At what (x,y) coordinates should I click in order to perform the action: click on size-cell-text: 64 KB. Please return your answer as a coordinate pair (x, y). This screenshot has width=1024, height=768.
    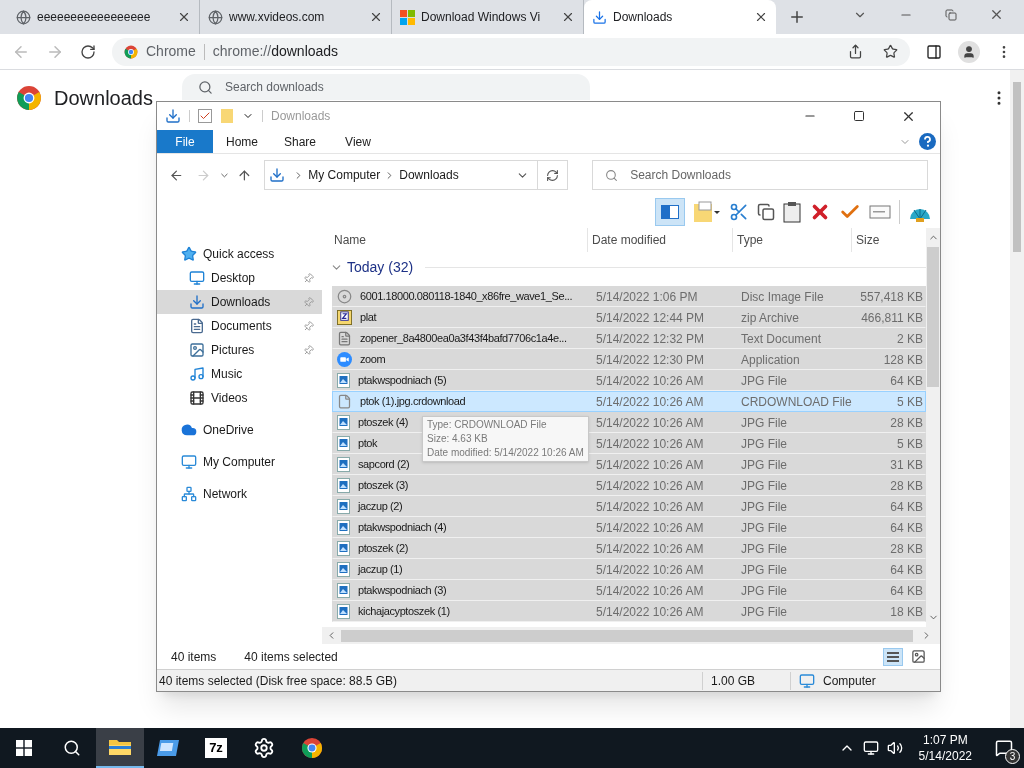
    Looking at the image, I should click on (906, 507).